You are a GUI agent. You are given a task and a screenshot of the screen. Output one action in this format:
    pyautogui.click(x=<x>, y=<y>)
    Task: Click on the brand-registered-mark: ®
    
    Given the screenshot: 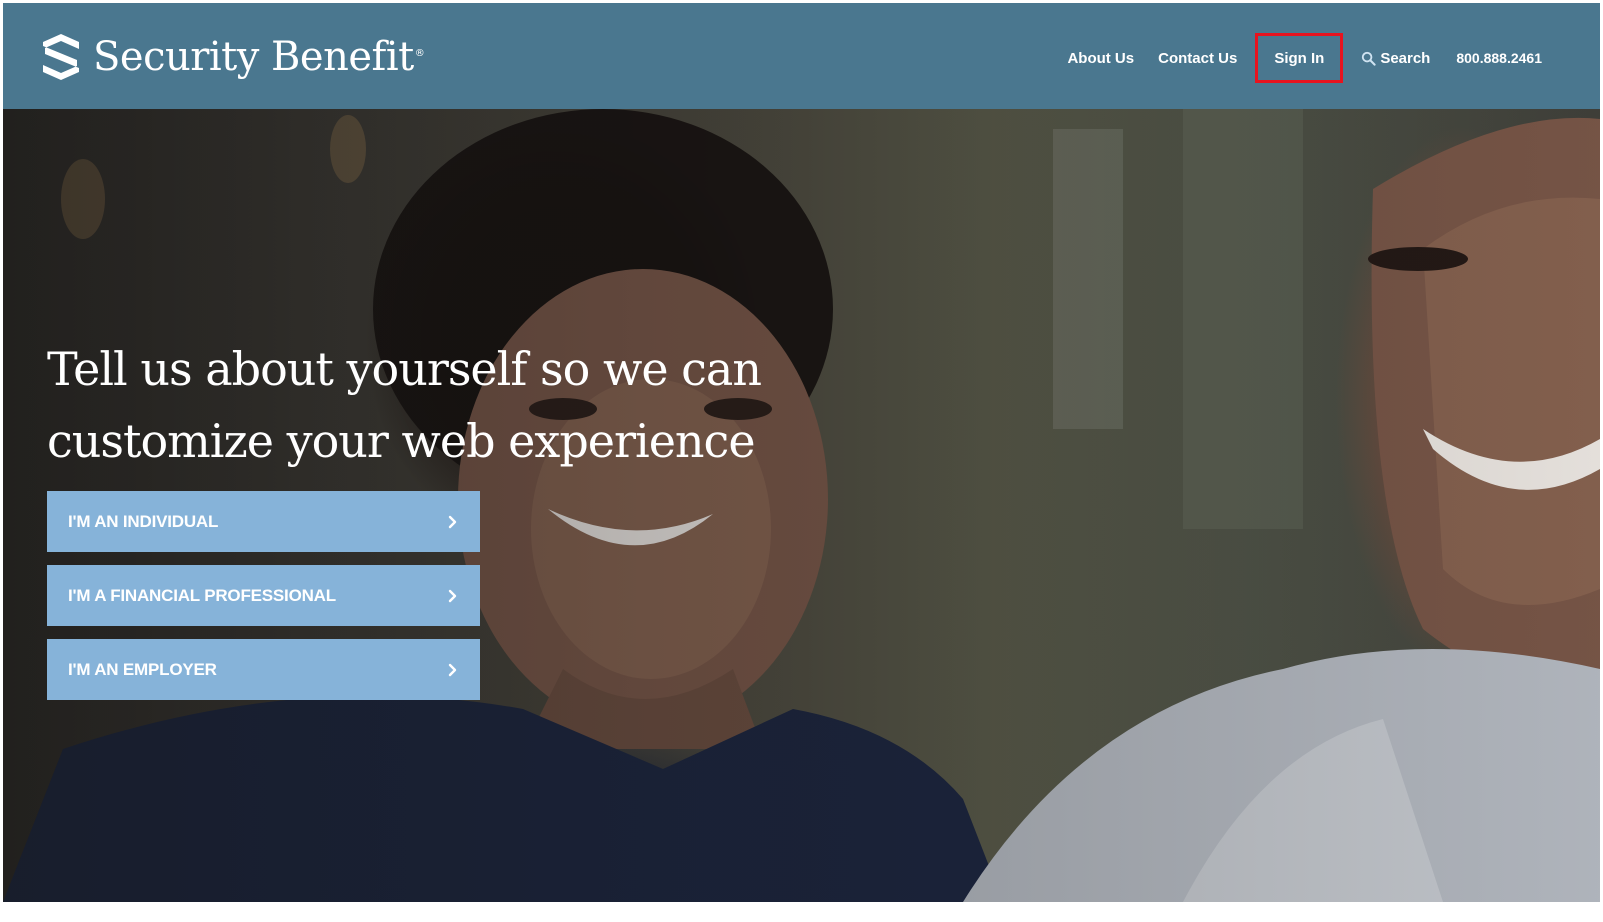 What is the action you would take?
    pyautogui.click(x=419, y=53)
    